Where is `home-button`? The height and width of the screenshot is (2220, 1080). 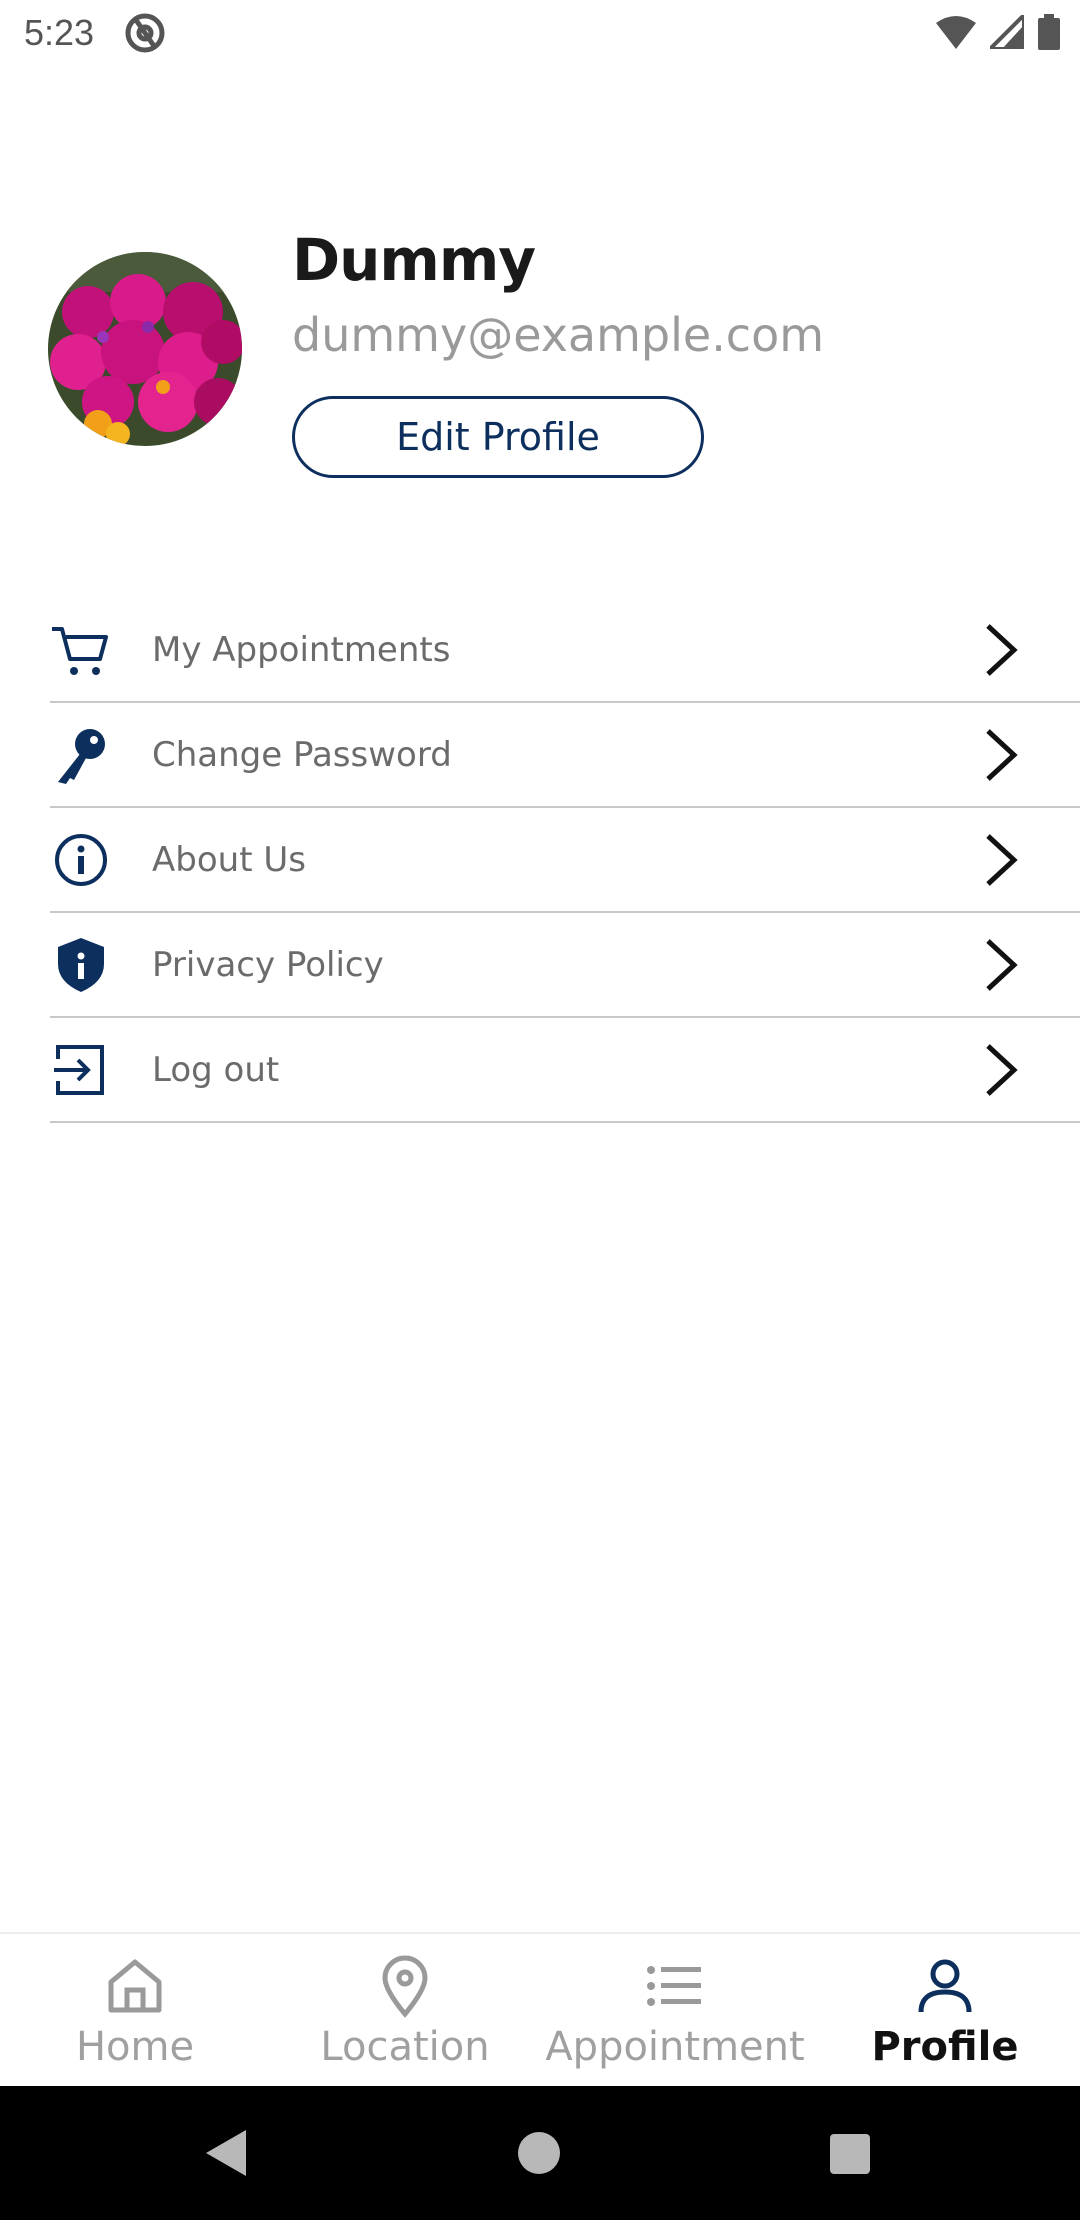
home-button is located at coordinates (539, 2153).